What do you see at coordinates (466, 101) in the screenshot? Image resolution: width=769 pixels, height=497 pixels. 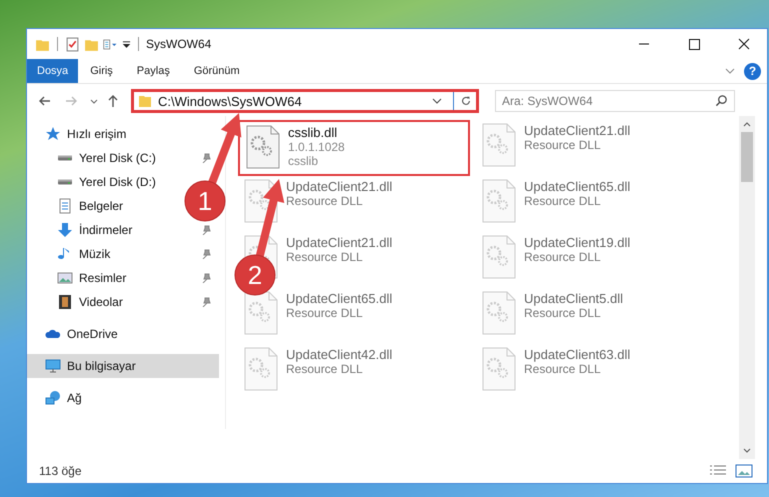 I see `refresh-icon` at bounding box center [466, 101].